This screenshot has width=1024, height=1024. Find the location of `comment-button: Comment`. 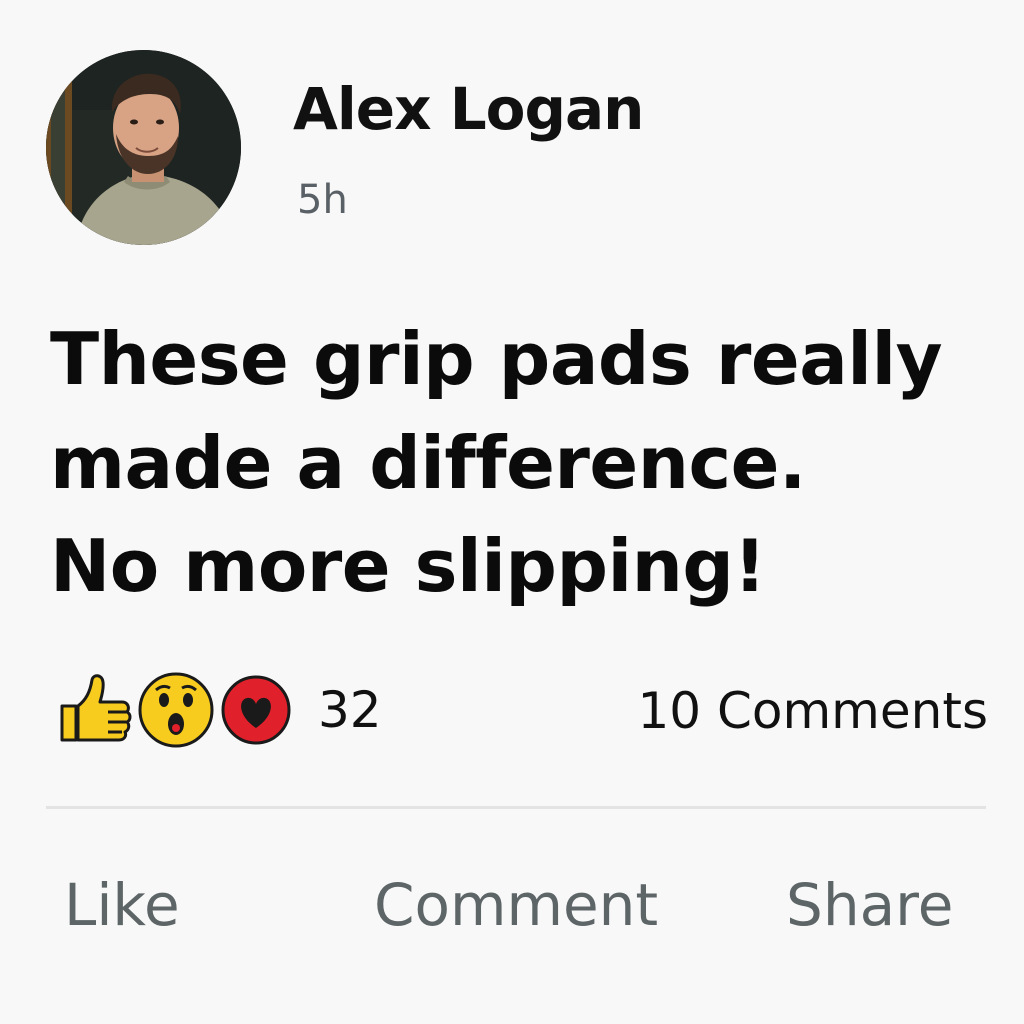

comment-button: Comment is located at coordinates (516, 905).